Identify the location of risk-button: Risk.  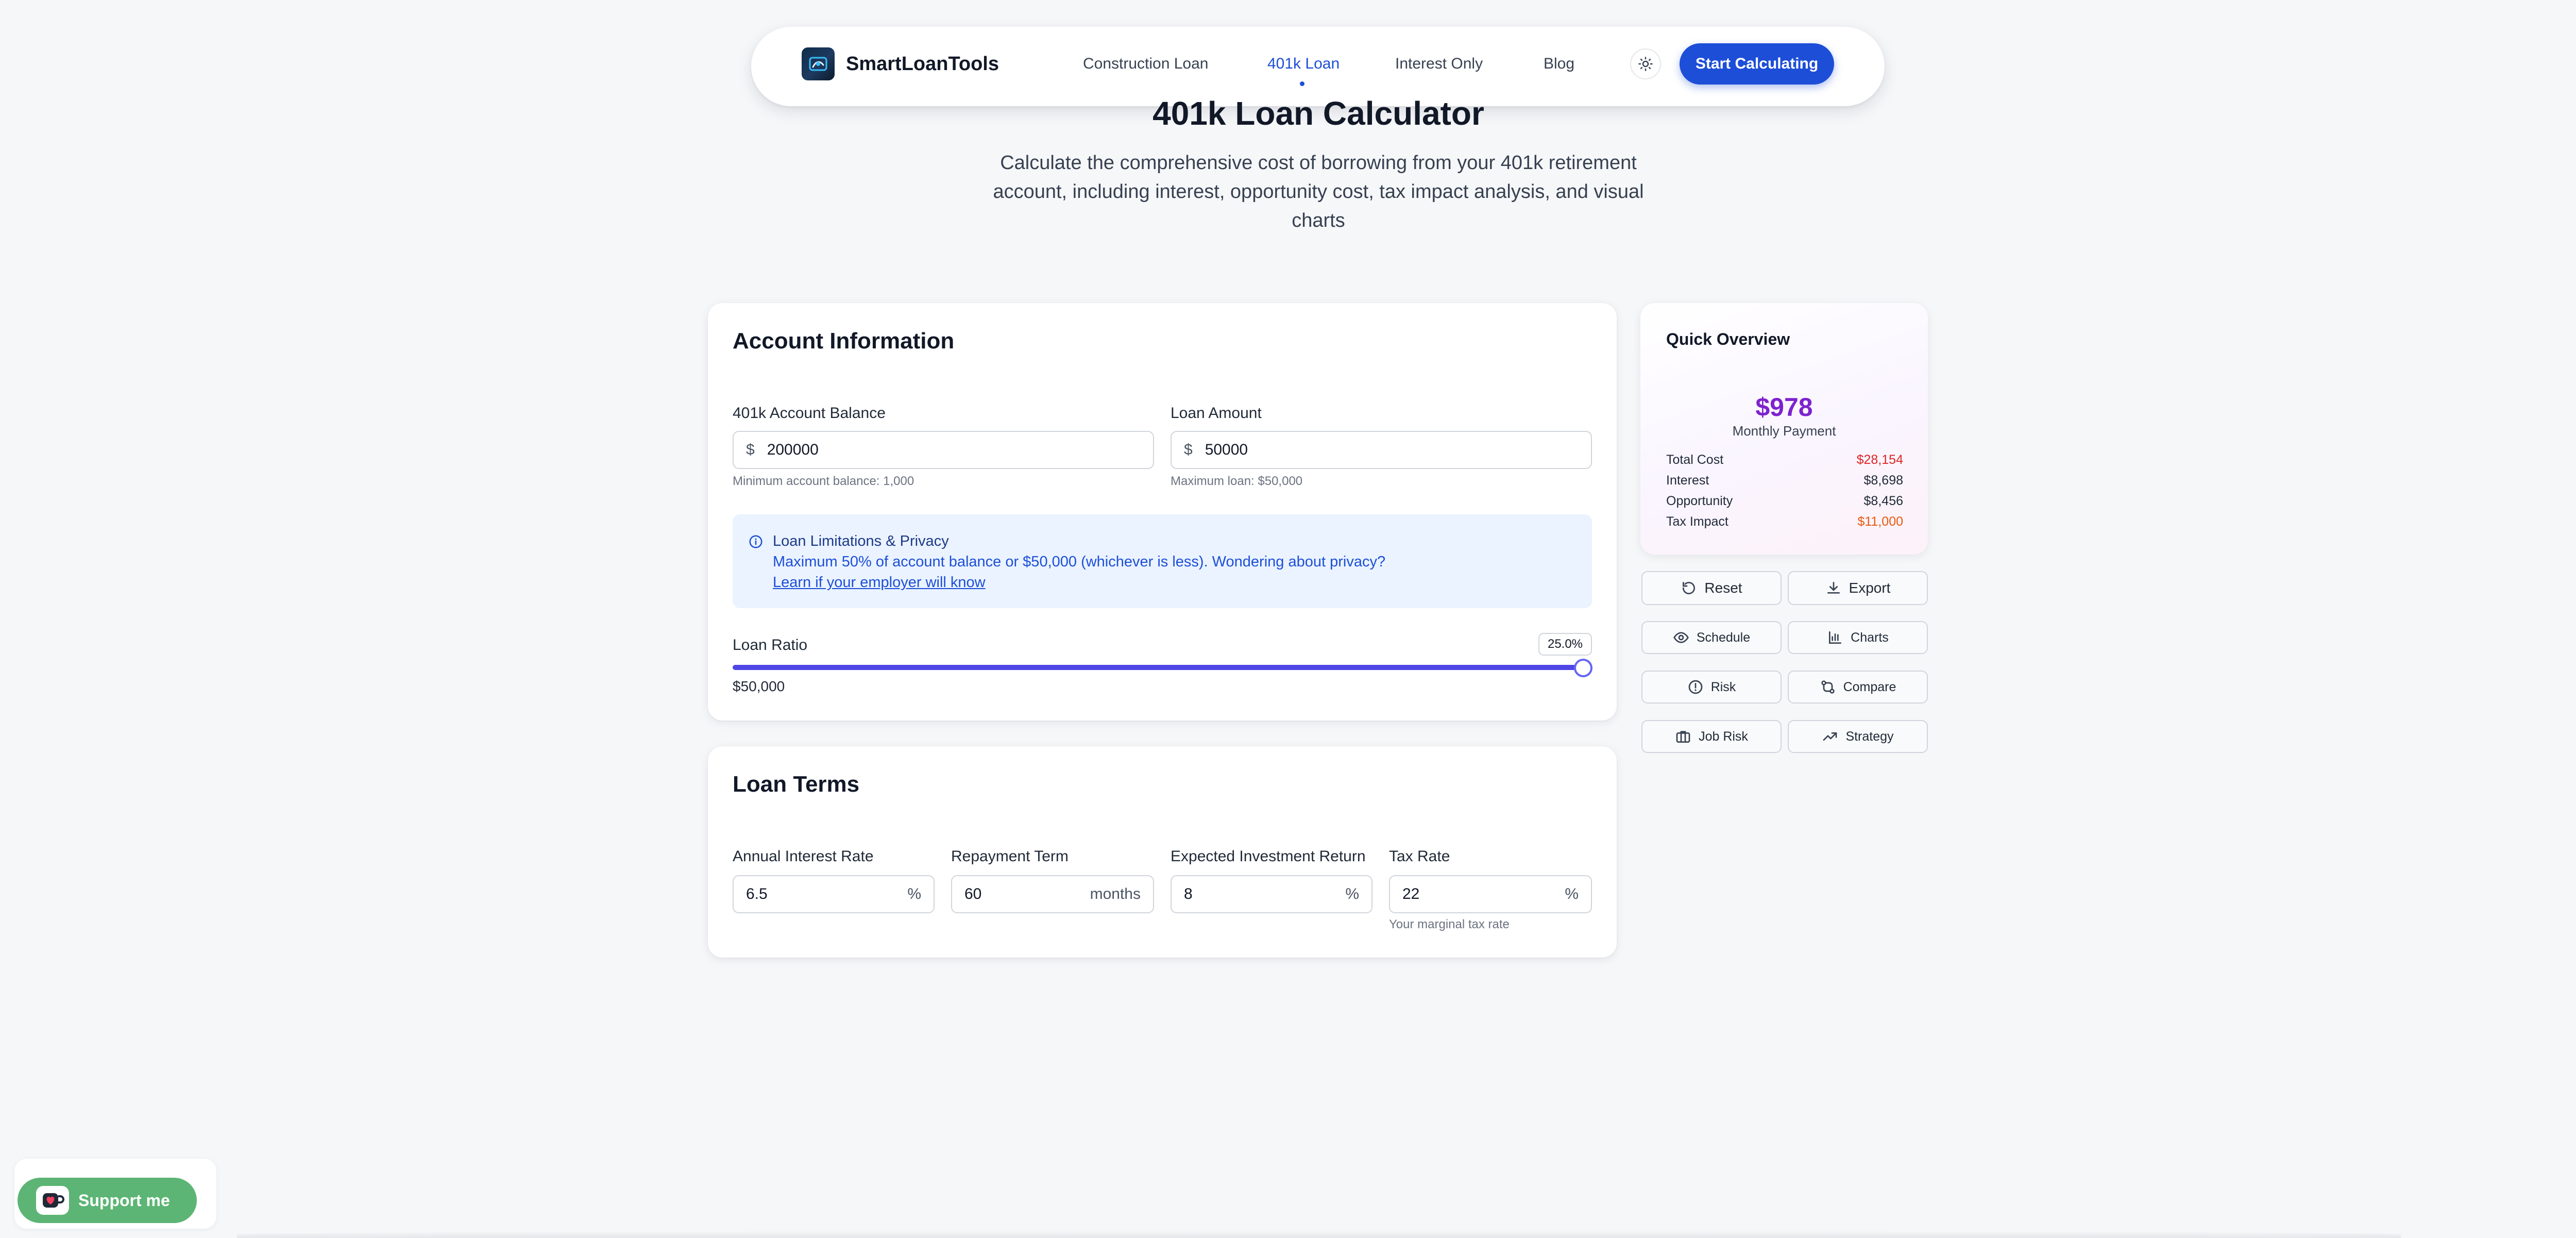
(1711, 687).